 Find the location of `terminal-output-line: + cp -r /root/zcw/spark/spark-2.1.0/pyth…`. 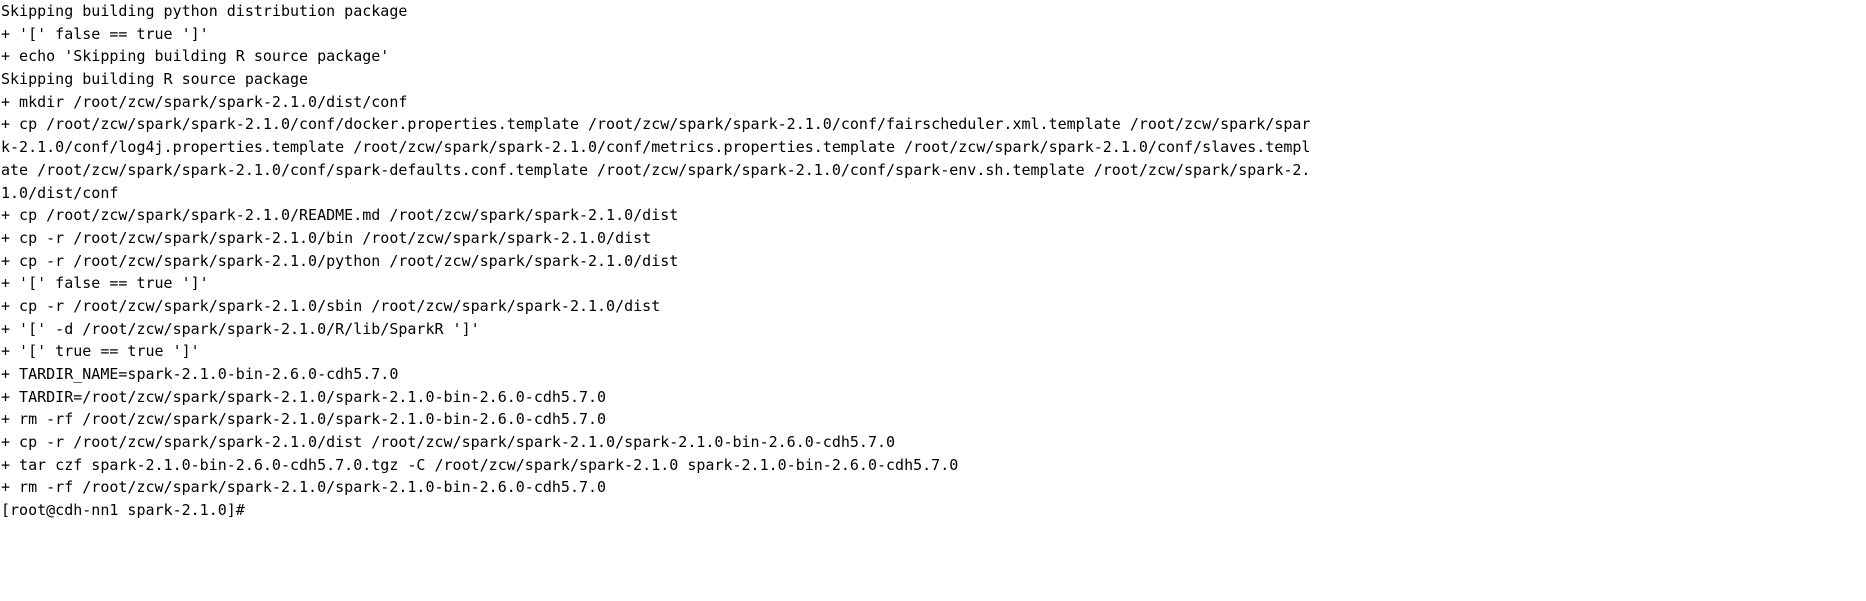

terminal-output-line: + cp -r /root/zcw/spark/spark-2.1.0/pyth… is located at coordinates (340, 260).